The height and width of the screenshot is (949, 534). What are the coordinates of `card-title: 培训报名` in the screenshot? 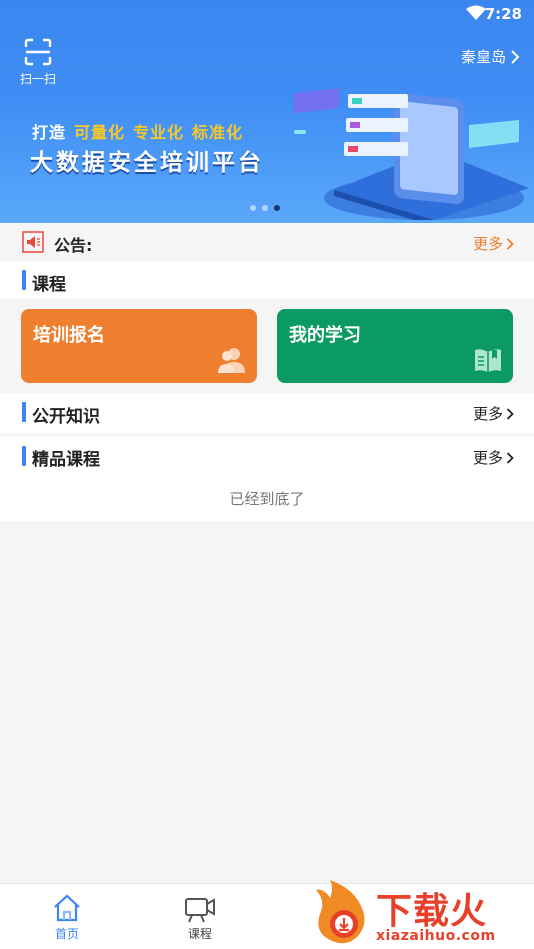 It's located at (69, 335).